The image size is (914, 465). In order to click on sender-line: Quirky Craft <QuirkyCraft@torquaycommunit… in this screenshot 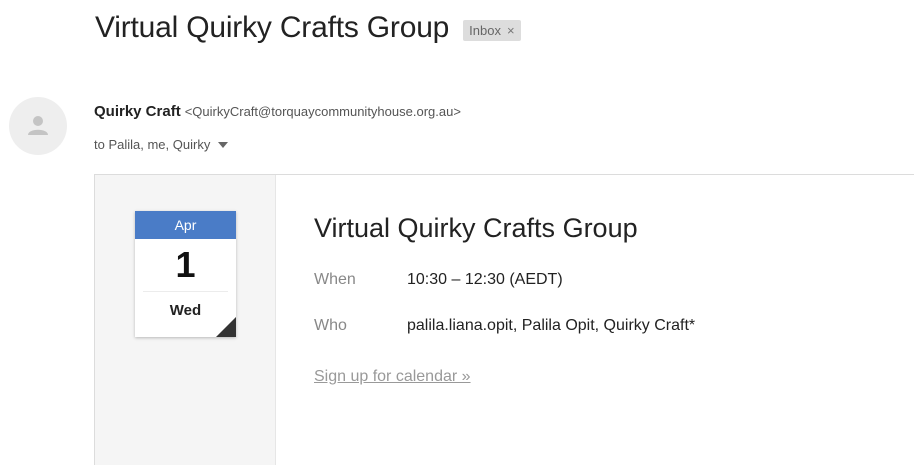, I will do `click(277, 111)`.